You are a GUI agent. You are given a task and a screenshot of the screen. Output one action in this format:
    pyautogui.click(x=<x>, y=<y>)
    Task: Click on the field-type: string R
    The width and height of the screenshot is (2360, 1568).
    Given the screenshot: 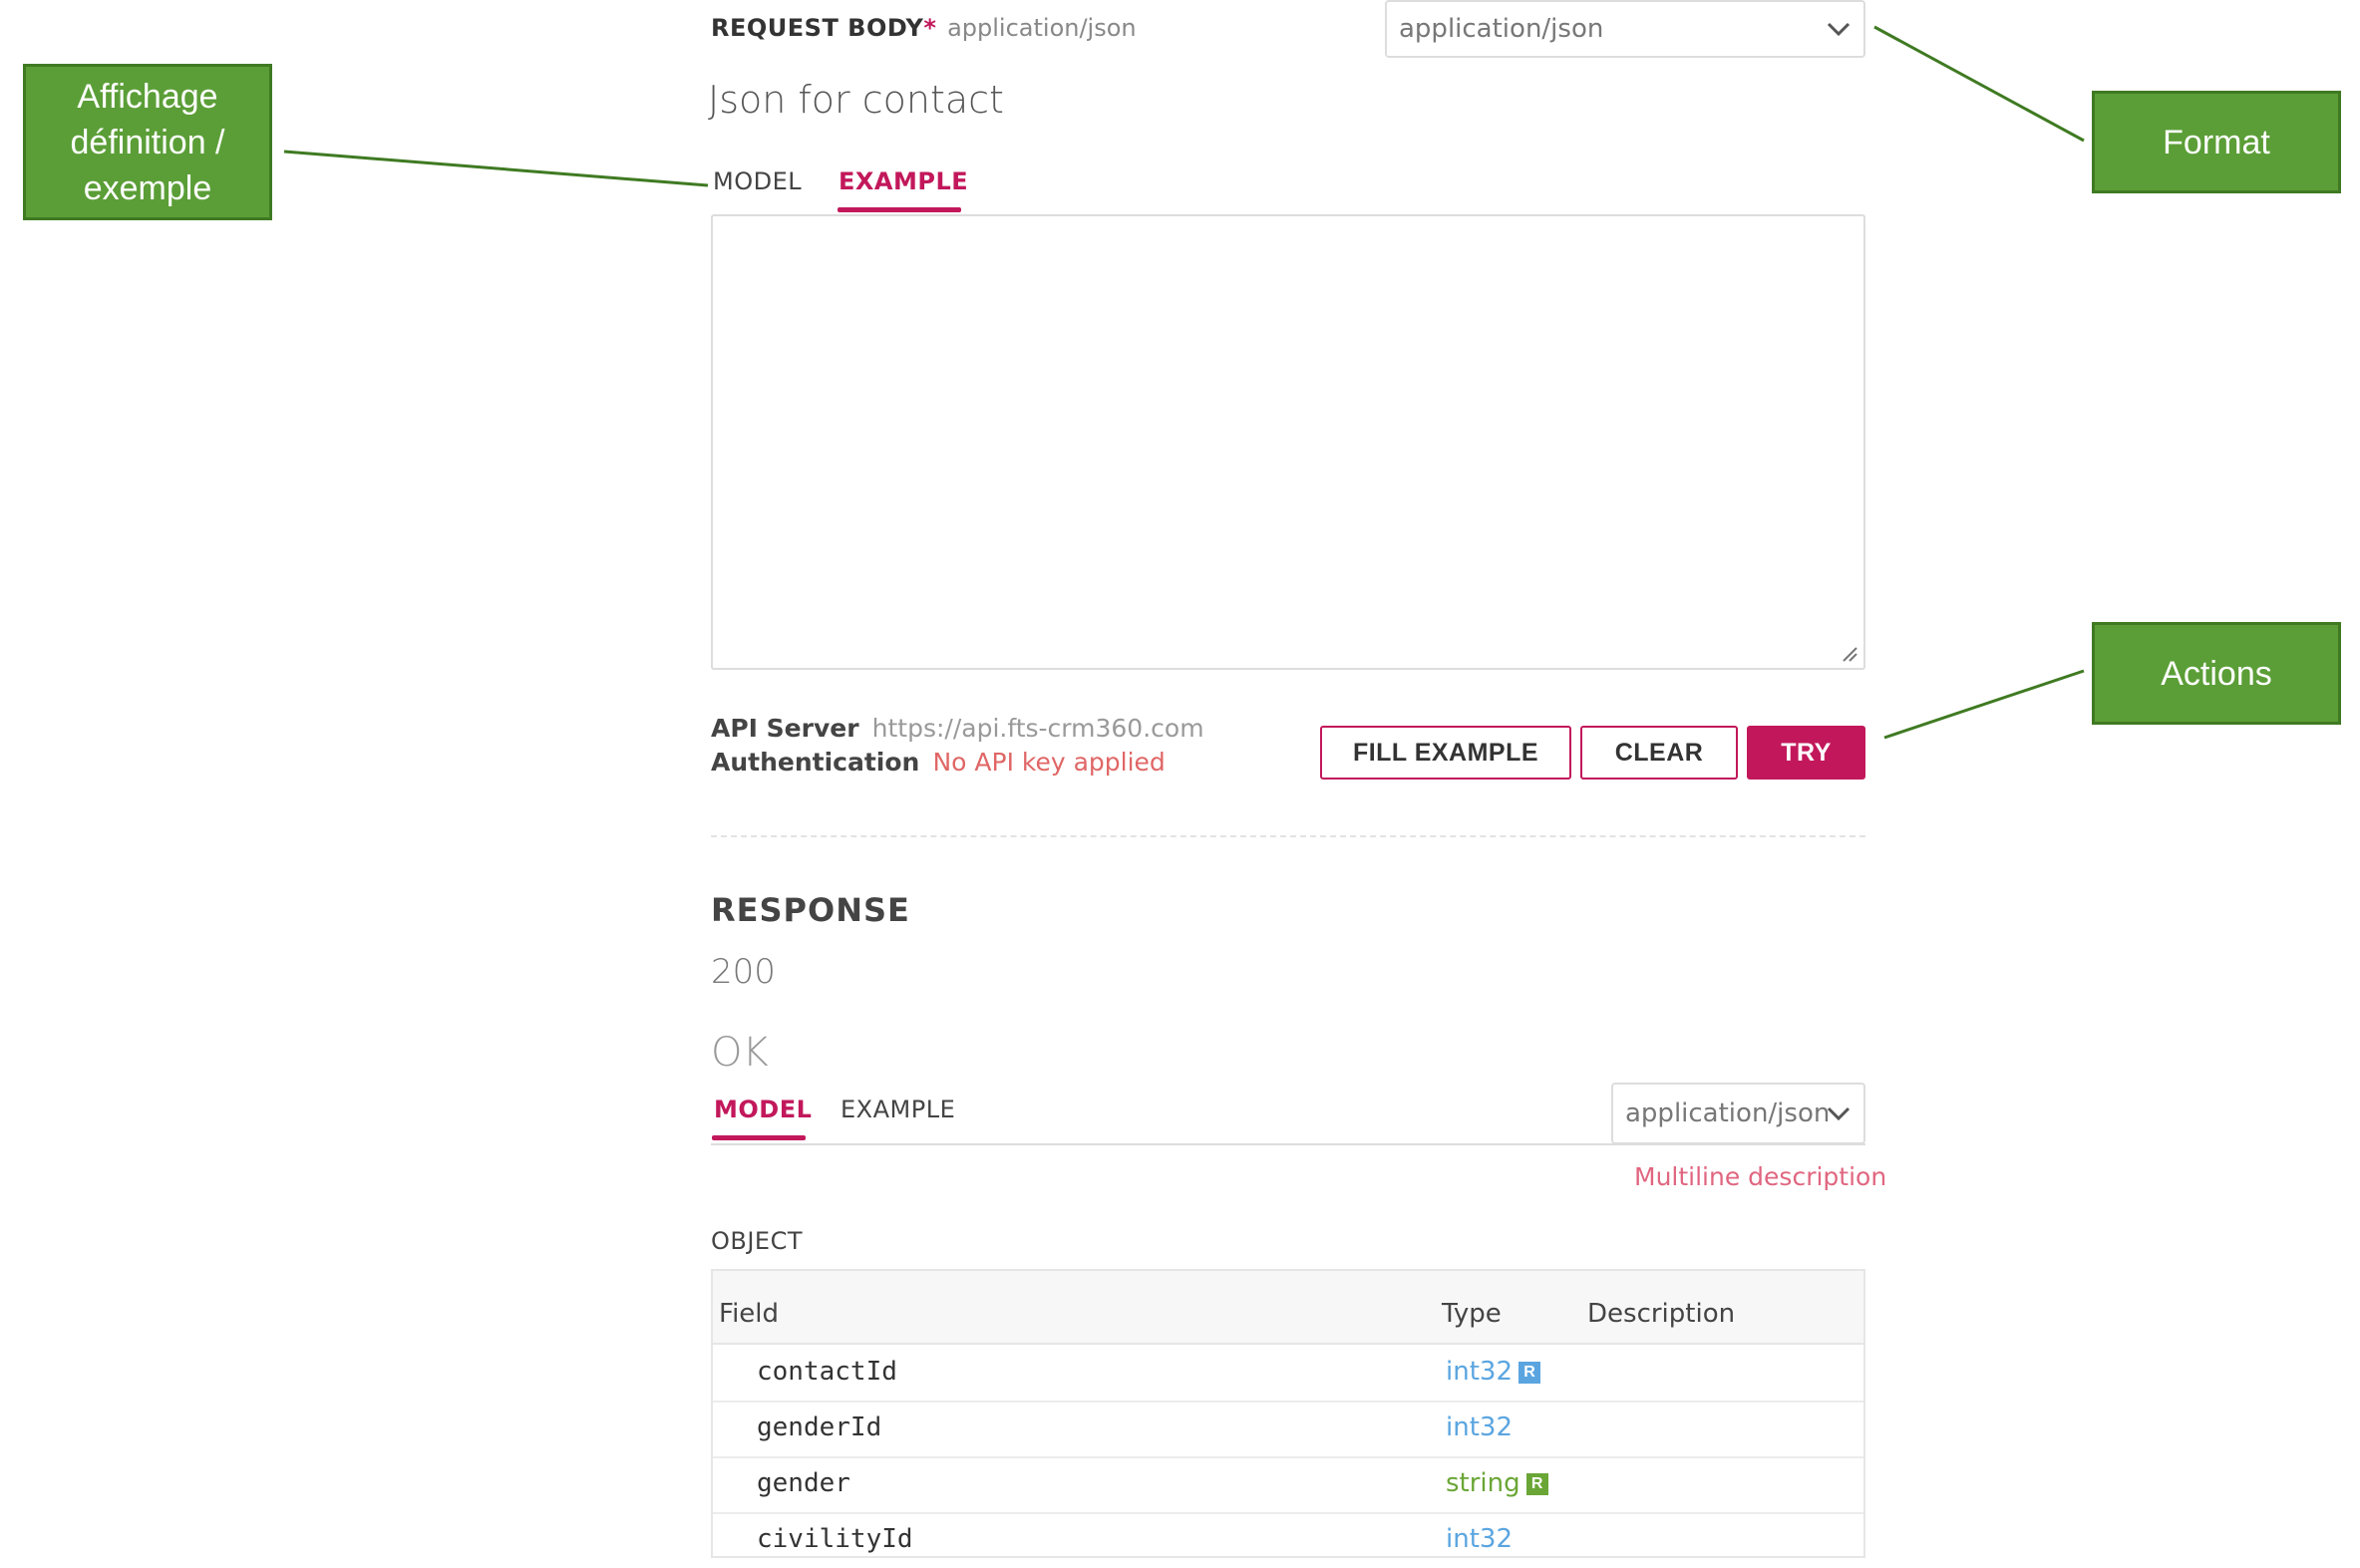 What is the action you would take?
    pyautogui.click(x=1497, y=1483)
    